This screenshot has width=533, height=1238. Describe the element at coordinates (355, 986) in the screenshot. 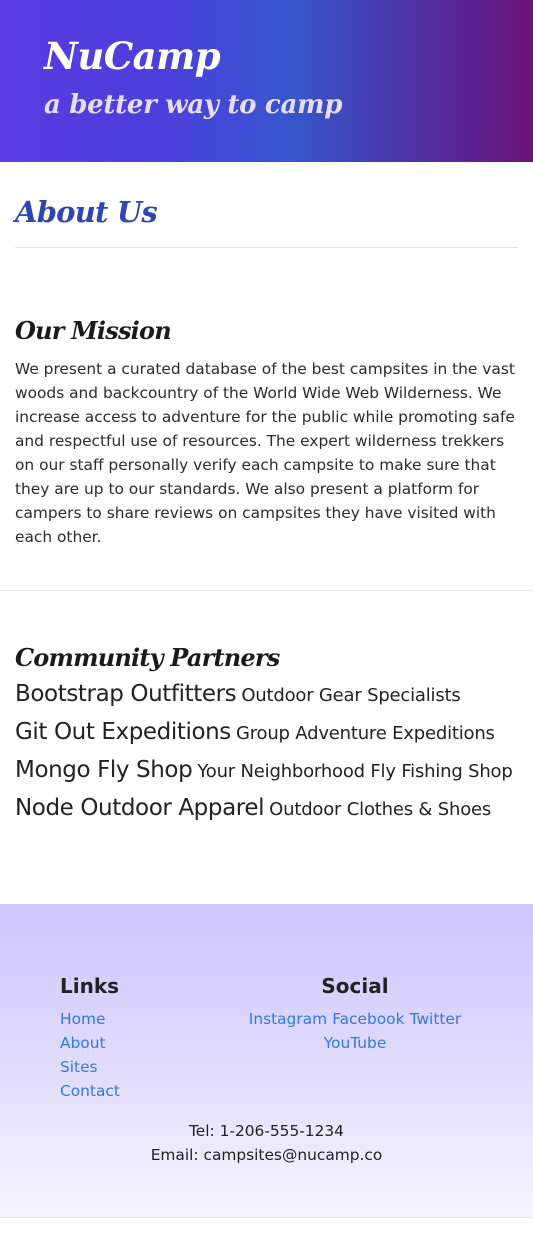

I see `social-heading: Social` at that location.